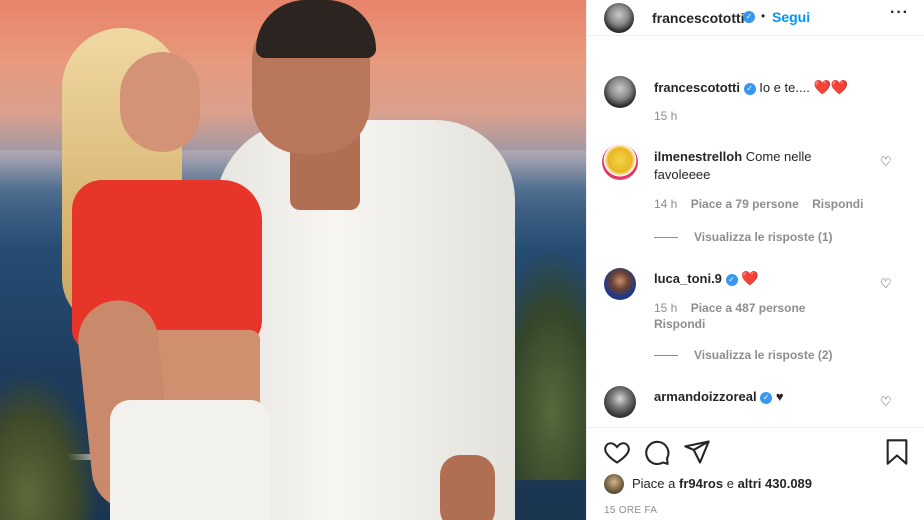 The width and height of the screenshot is (924, 520). What do you see at coordinates (697, 452) in the screenshot?
I see `share-paper-plane-icon` at bounding box center [697, 452].